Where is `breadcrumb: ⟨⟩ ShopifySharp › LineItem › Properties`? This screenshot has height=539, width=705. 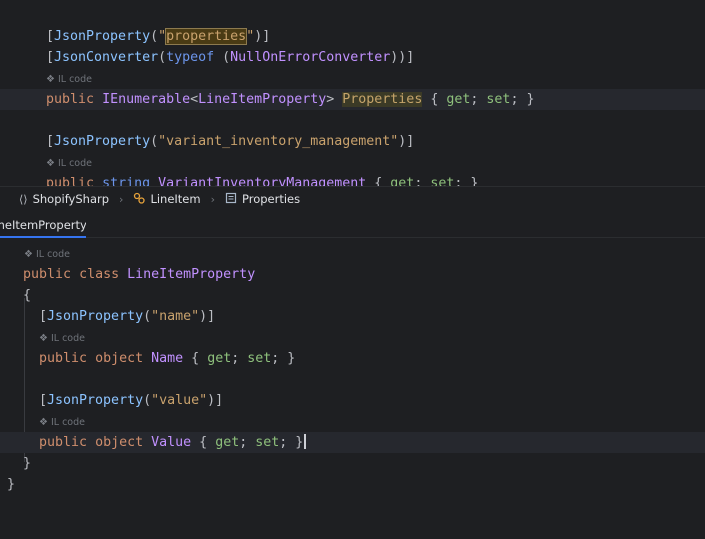
breadcrumb: ⟨⟩ ShopifySharp › LineItem › Properties is located at coordinates (352, 198).